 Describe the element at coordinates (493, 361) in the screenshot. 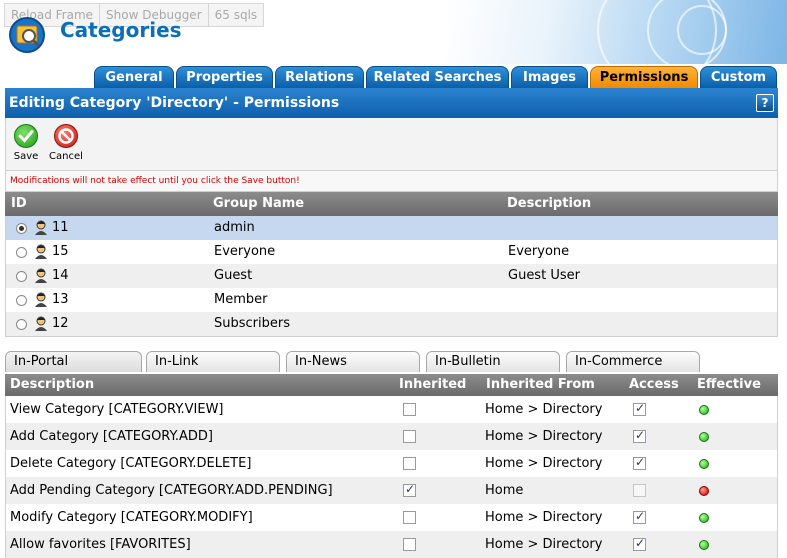

I see `tab-in-bulletin: In-Bulletin` at that location.